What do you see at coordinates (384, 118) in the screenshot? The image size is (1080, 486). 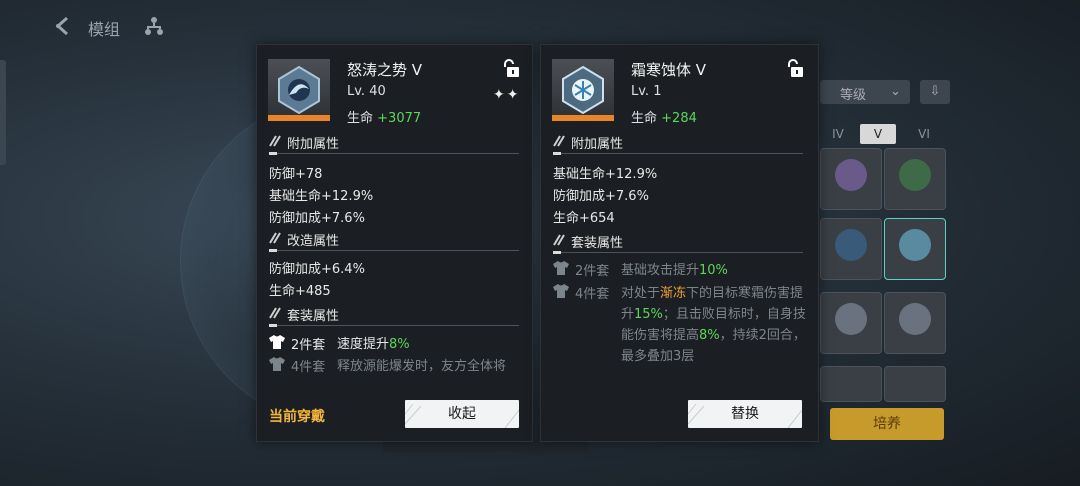 I see `main-stat: 生命 +3077` at bounding box center [384, 118].